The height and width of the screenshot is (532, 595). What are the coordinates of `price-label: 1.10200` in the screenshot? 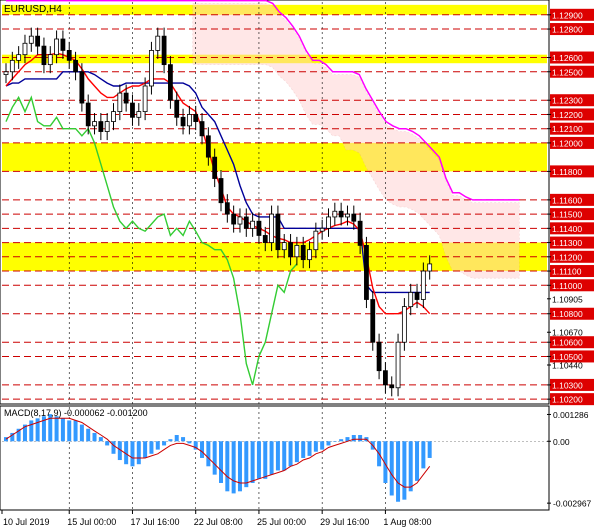 It's located at (567, 400).